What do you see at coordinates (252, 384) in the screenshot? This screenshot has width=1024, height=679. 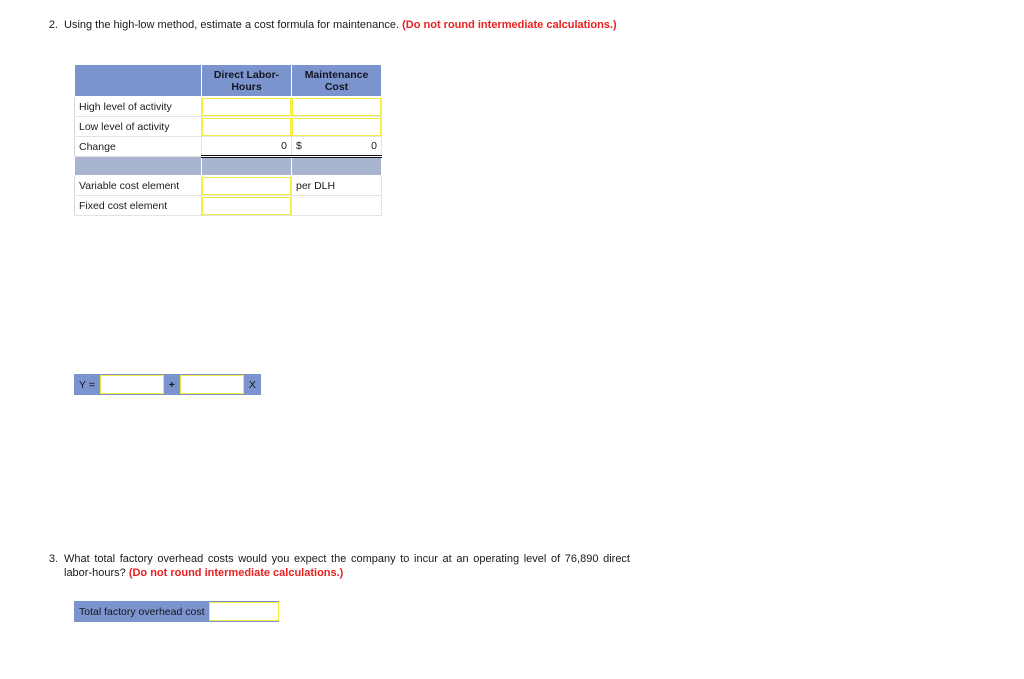 I see `formula-x-label: X` at bounding box center [252, 384].